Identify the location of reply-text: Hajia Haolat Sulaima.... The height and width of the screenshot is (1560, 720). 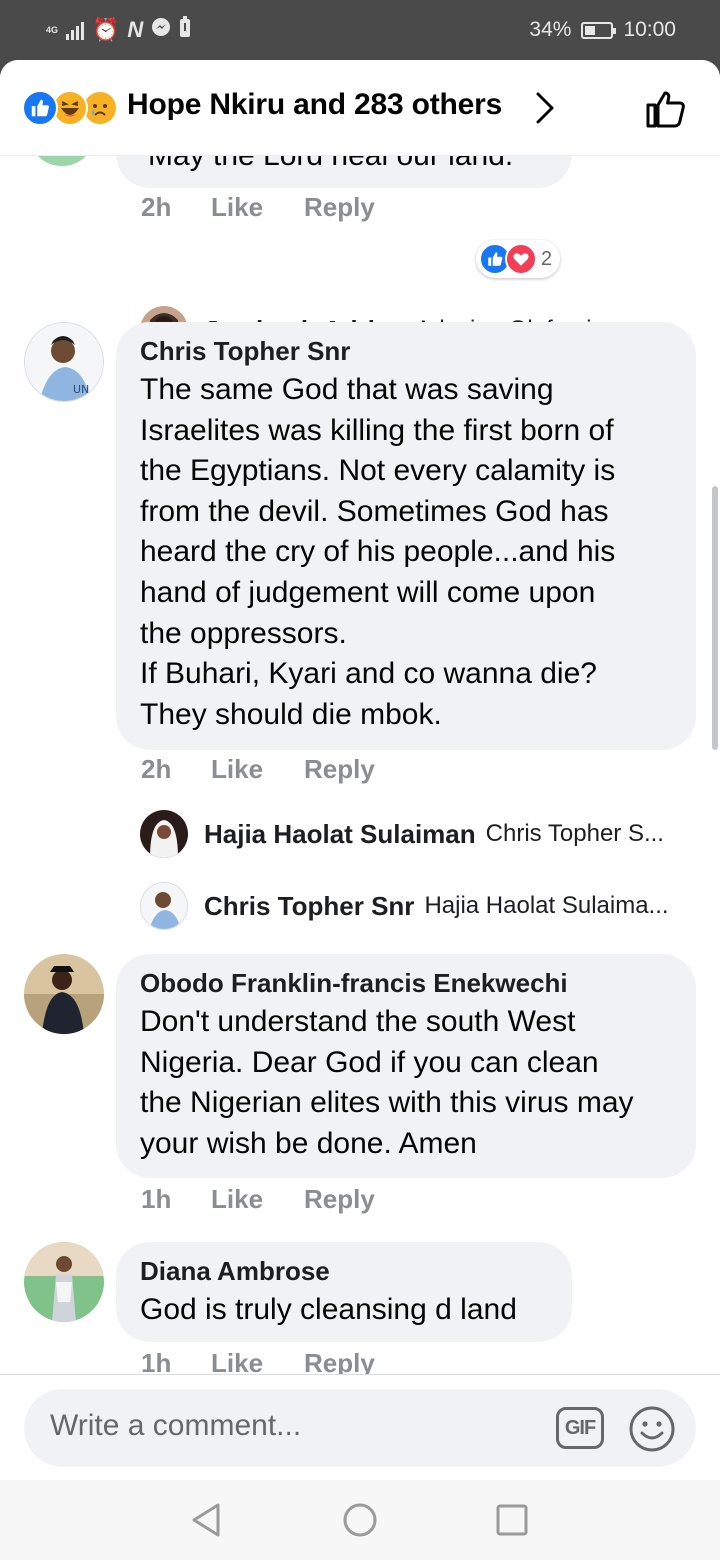
(546, 905).